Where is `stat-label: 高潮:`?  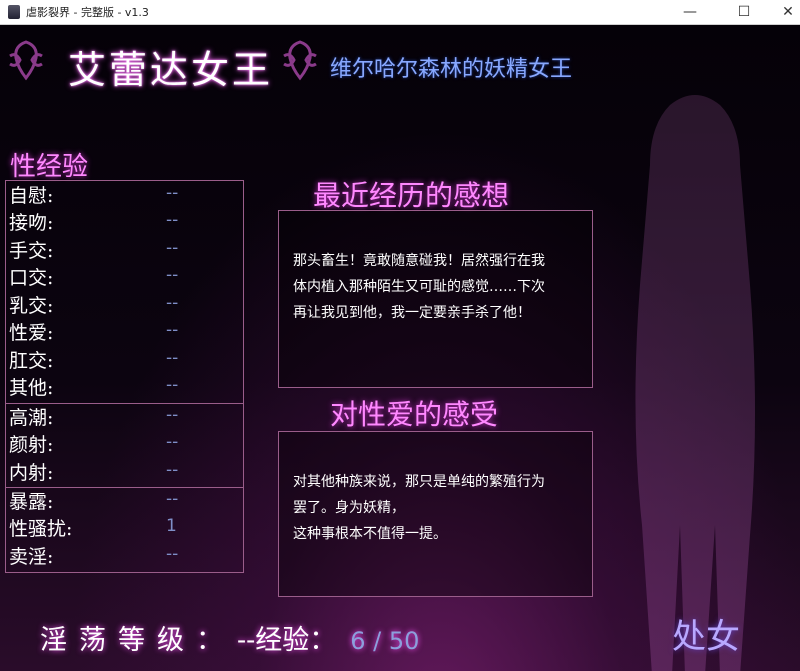
stat-label: 高潮: is located at coordinates (31, 418).